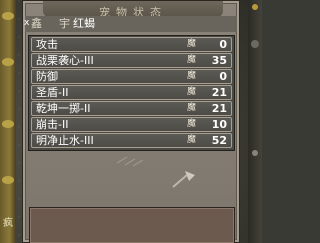 This screenshot has height=243, width=320. I want to click on pet-name: 红蝎, so click(84, 23).